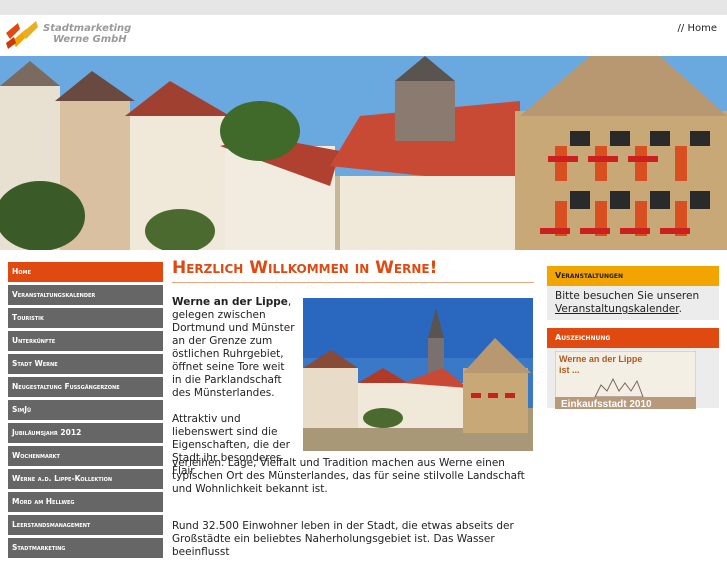  I want to click on nav-item: Stadt Werne, so click(85, 364).